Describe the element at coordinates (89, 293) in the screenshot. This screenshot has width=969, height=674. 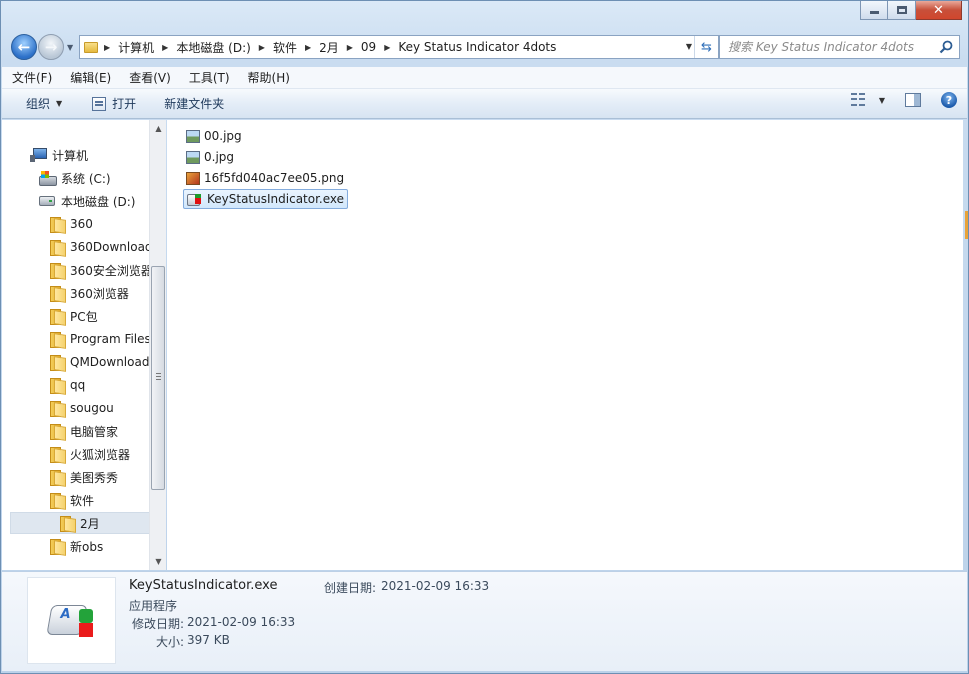
I see `nav-item-folder: 360浏览器` at that location.